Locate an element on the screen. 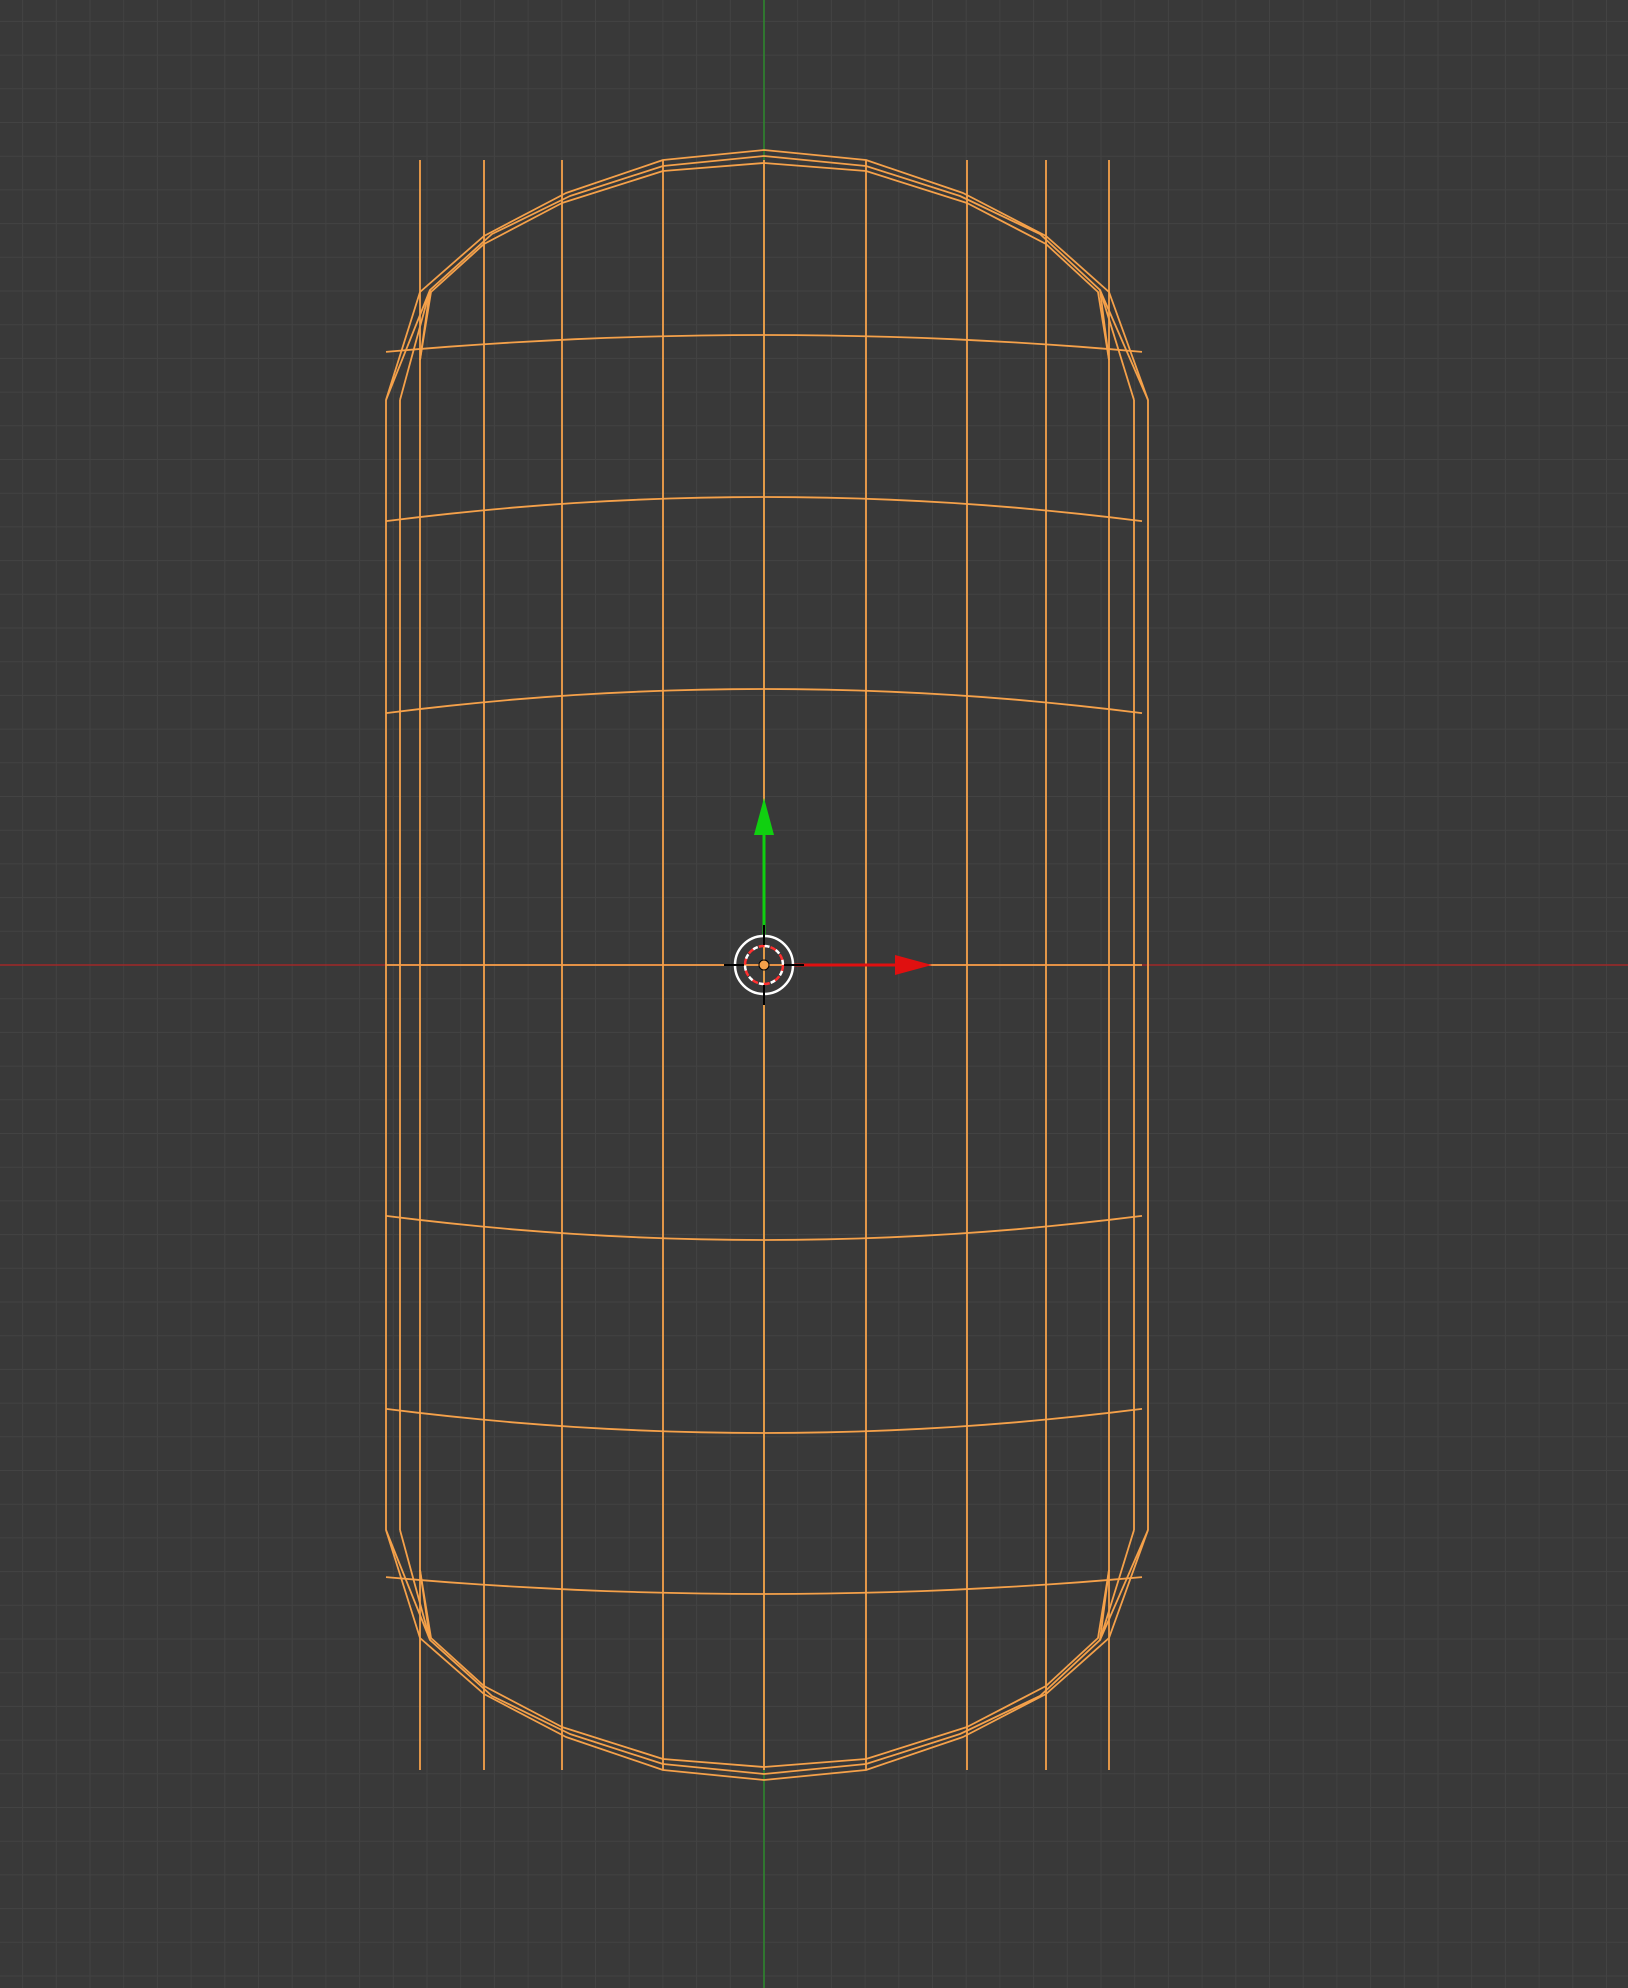  move-gizmo-icon is located at coordinates (843, 886).